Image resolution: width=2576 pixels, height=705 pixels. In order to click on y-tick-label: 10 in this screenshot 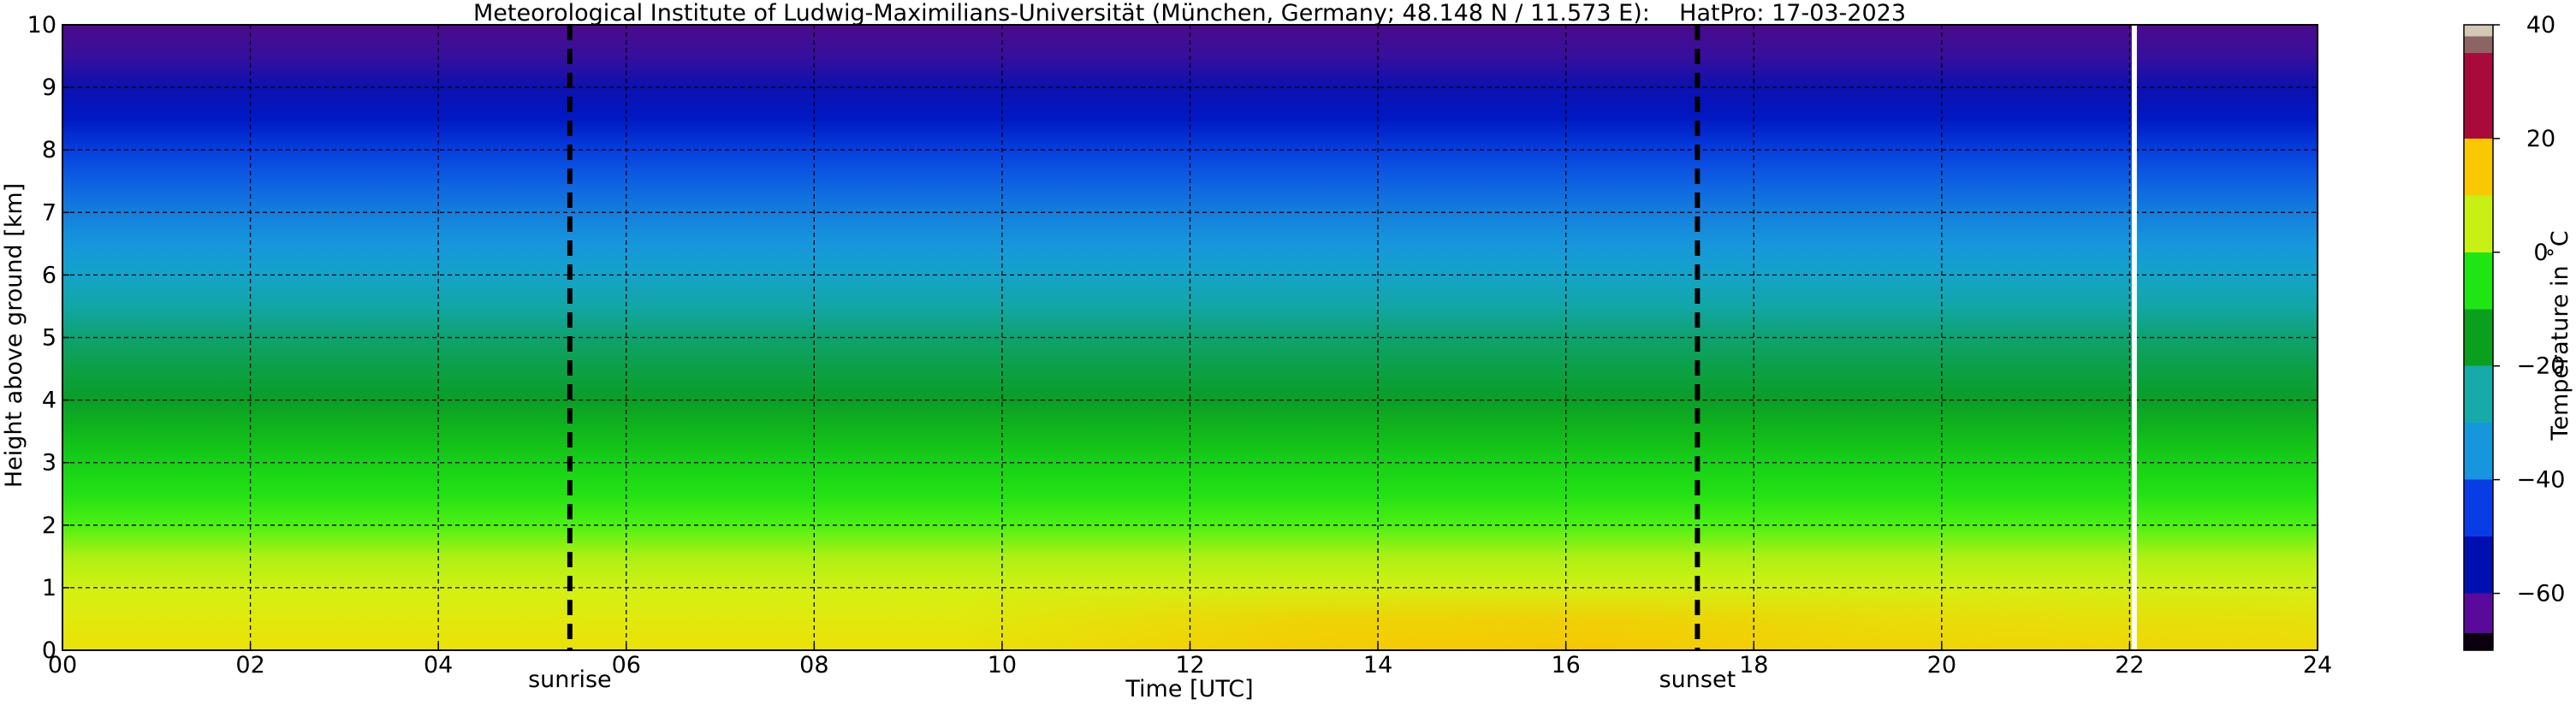, I will do `click(41, 25)`.